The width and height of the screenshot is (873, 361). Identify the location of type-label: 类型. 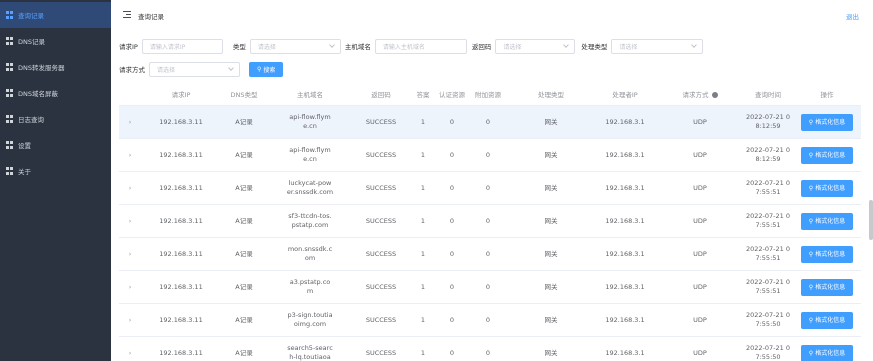
(239, 47).